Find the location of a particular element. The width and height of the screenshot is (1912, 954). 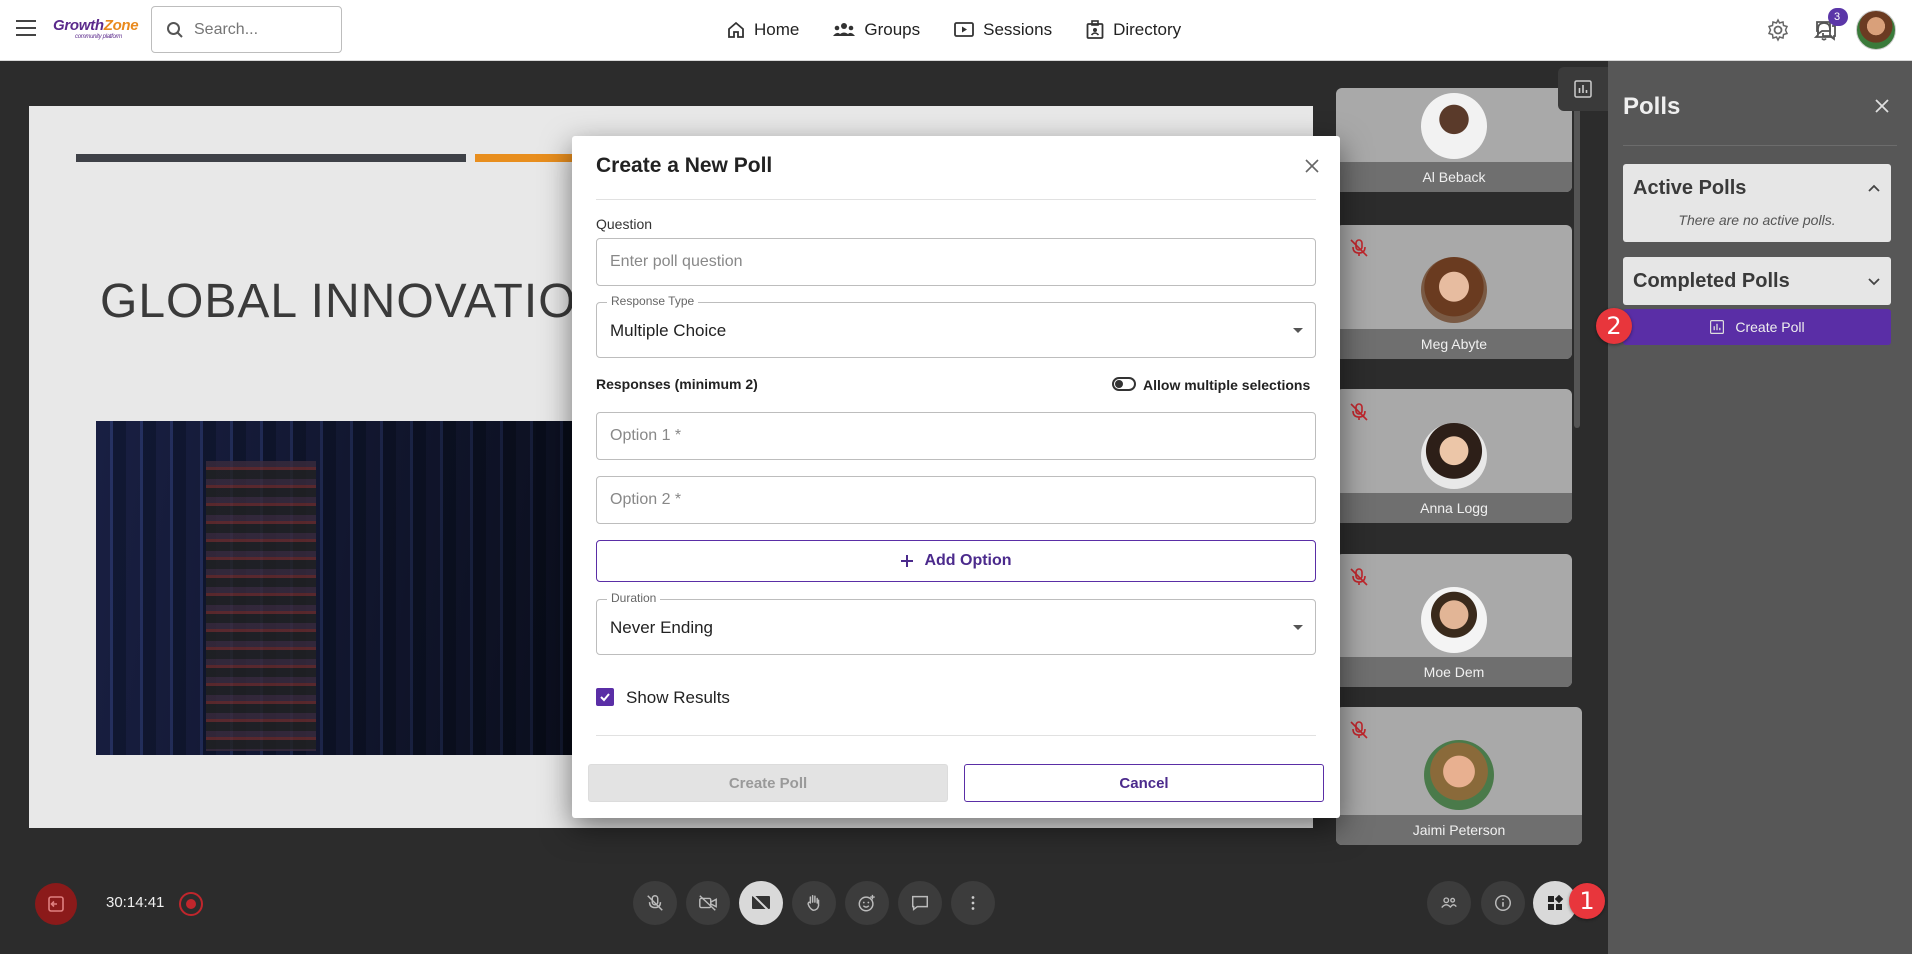

chat-icon is located at coordinates (920, 903).